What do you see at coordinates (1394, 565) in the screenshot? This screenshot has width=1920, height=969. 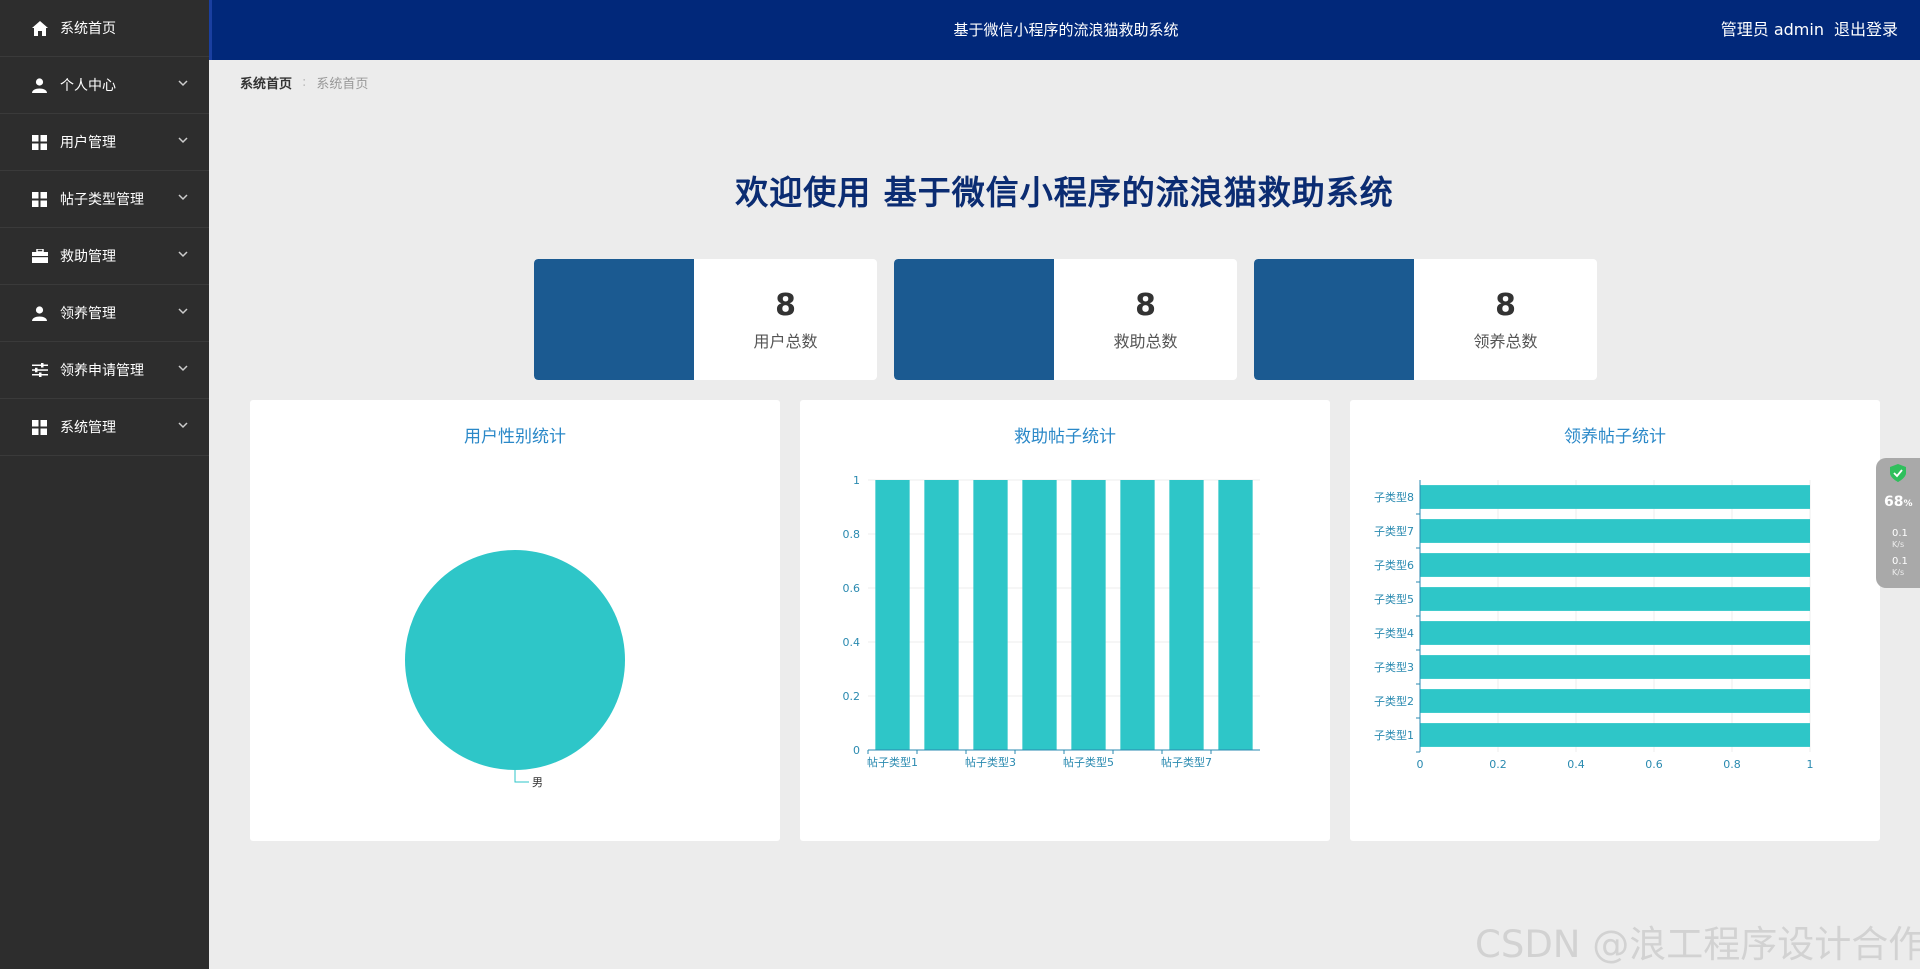 I see `y-tick-label: 子类型6` at bounding box center [1394, 565].